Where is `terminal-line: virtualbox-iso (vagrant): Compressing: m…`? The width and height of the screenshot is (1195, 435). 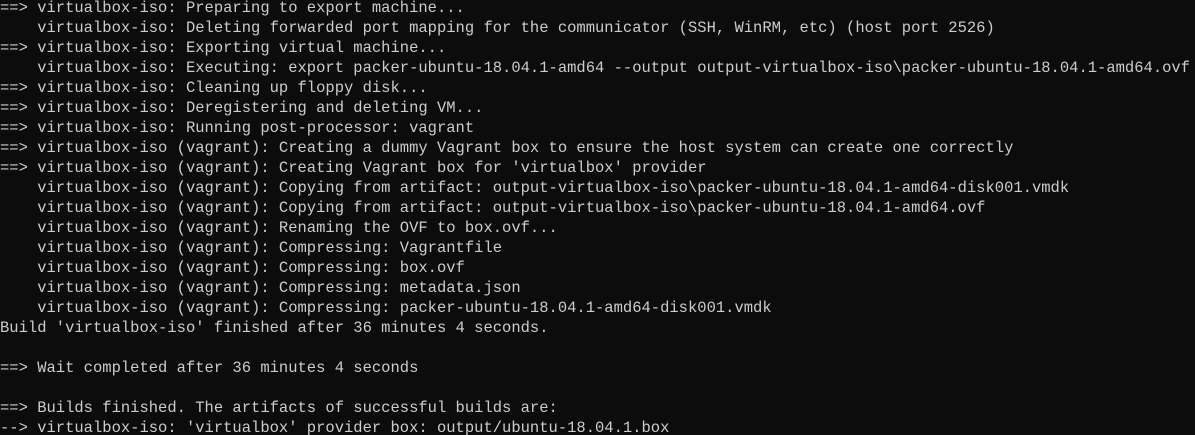 terminal-line: virtualbox-iso (vagrant): Compressing: m… is located at coordinates (260, 288).